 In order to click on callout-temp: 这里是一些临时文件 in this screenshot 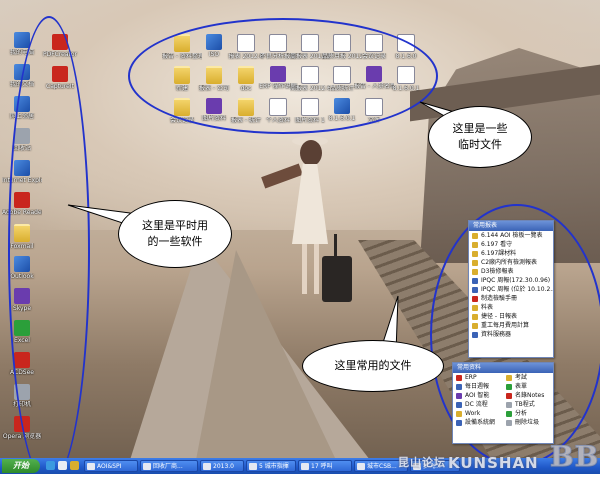, I will do `click(480, 137)`.